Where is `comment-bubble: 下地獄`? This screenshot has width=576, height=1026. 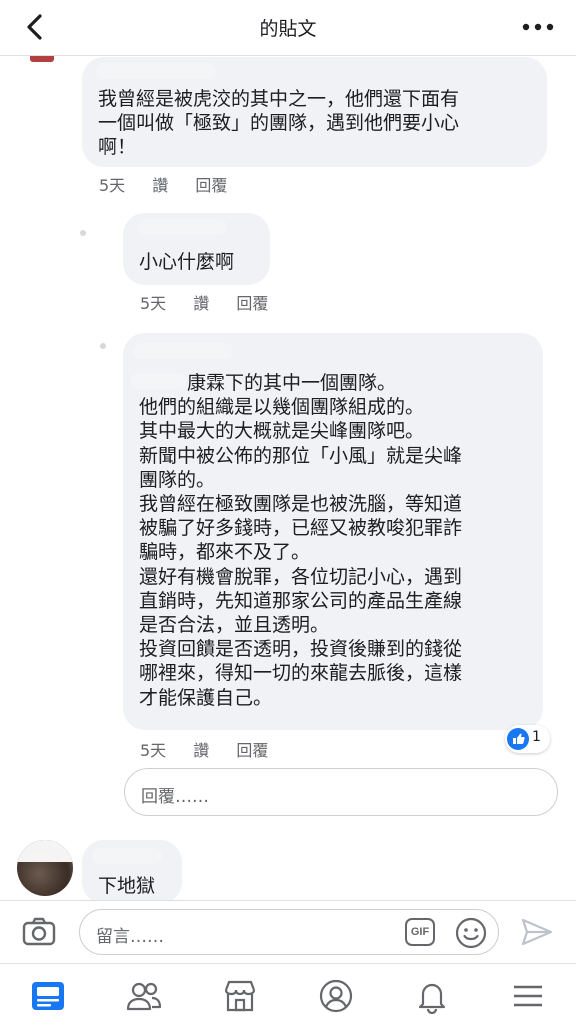 comment-bubble: 下地獄 is located at coordinates (132, 872).